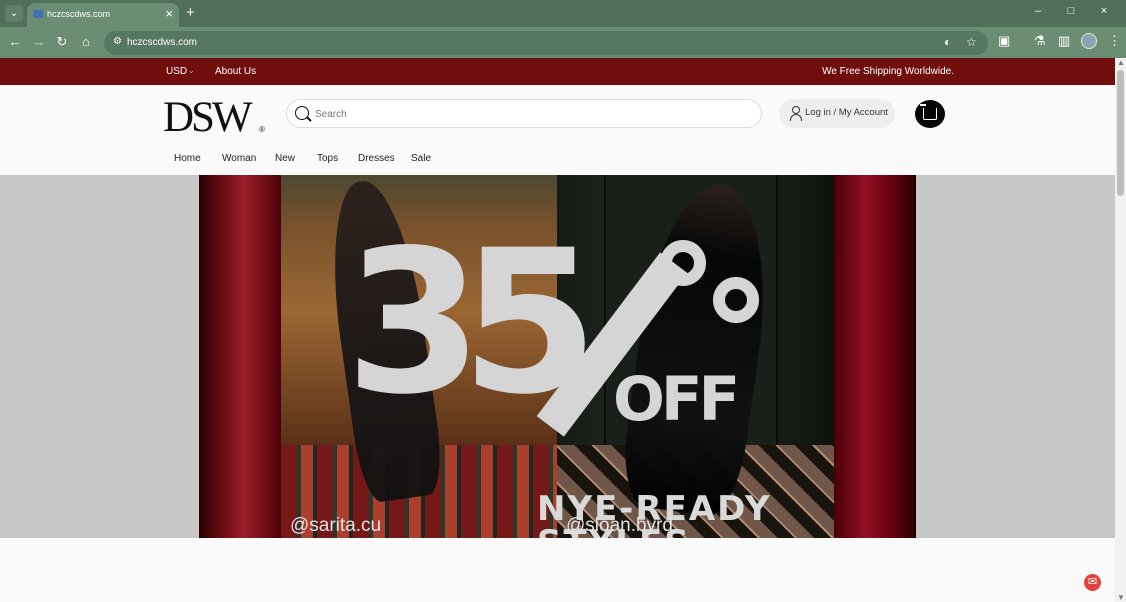 This screenshot has width=1126, height=602. What do you see at coordinates (208, 117) in the screenshot?
I see `logo-text: DSW` at bounding box center [208, 117].